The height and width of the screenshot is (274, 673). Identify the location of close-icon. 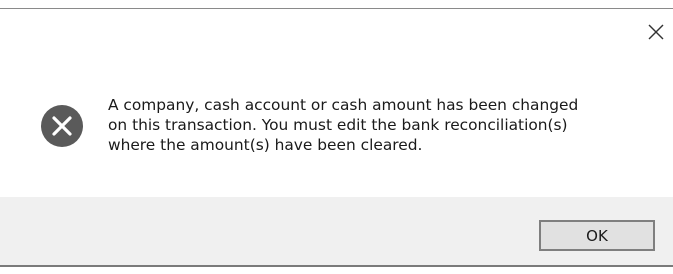
(656, 32).